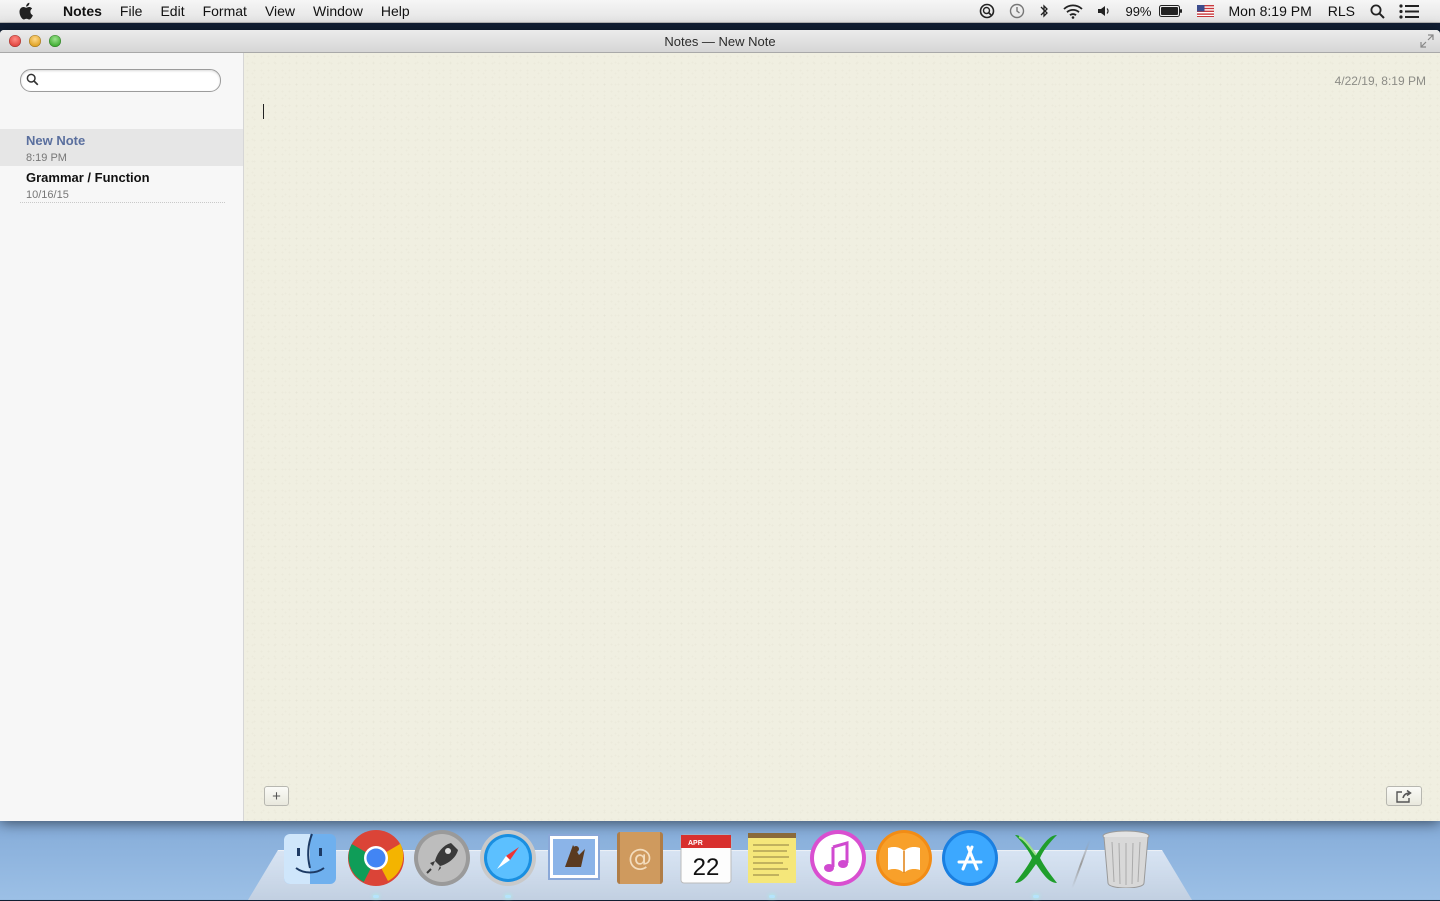 Image resolution: width=1440 pixels, height=901 pixels. Describe the element at coordinates (1170, 11) in the screenshot. I see `battery-icon` at that location.